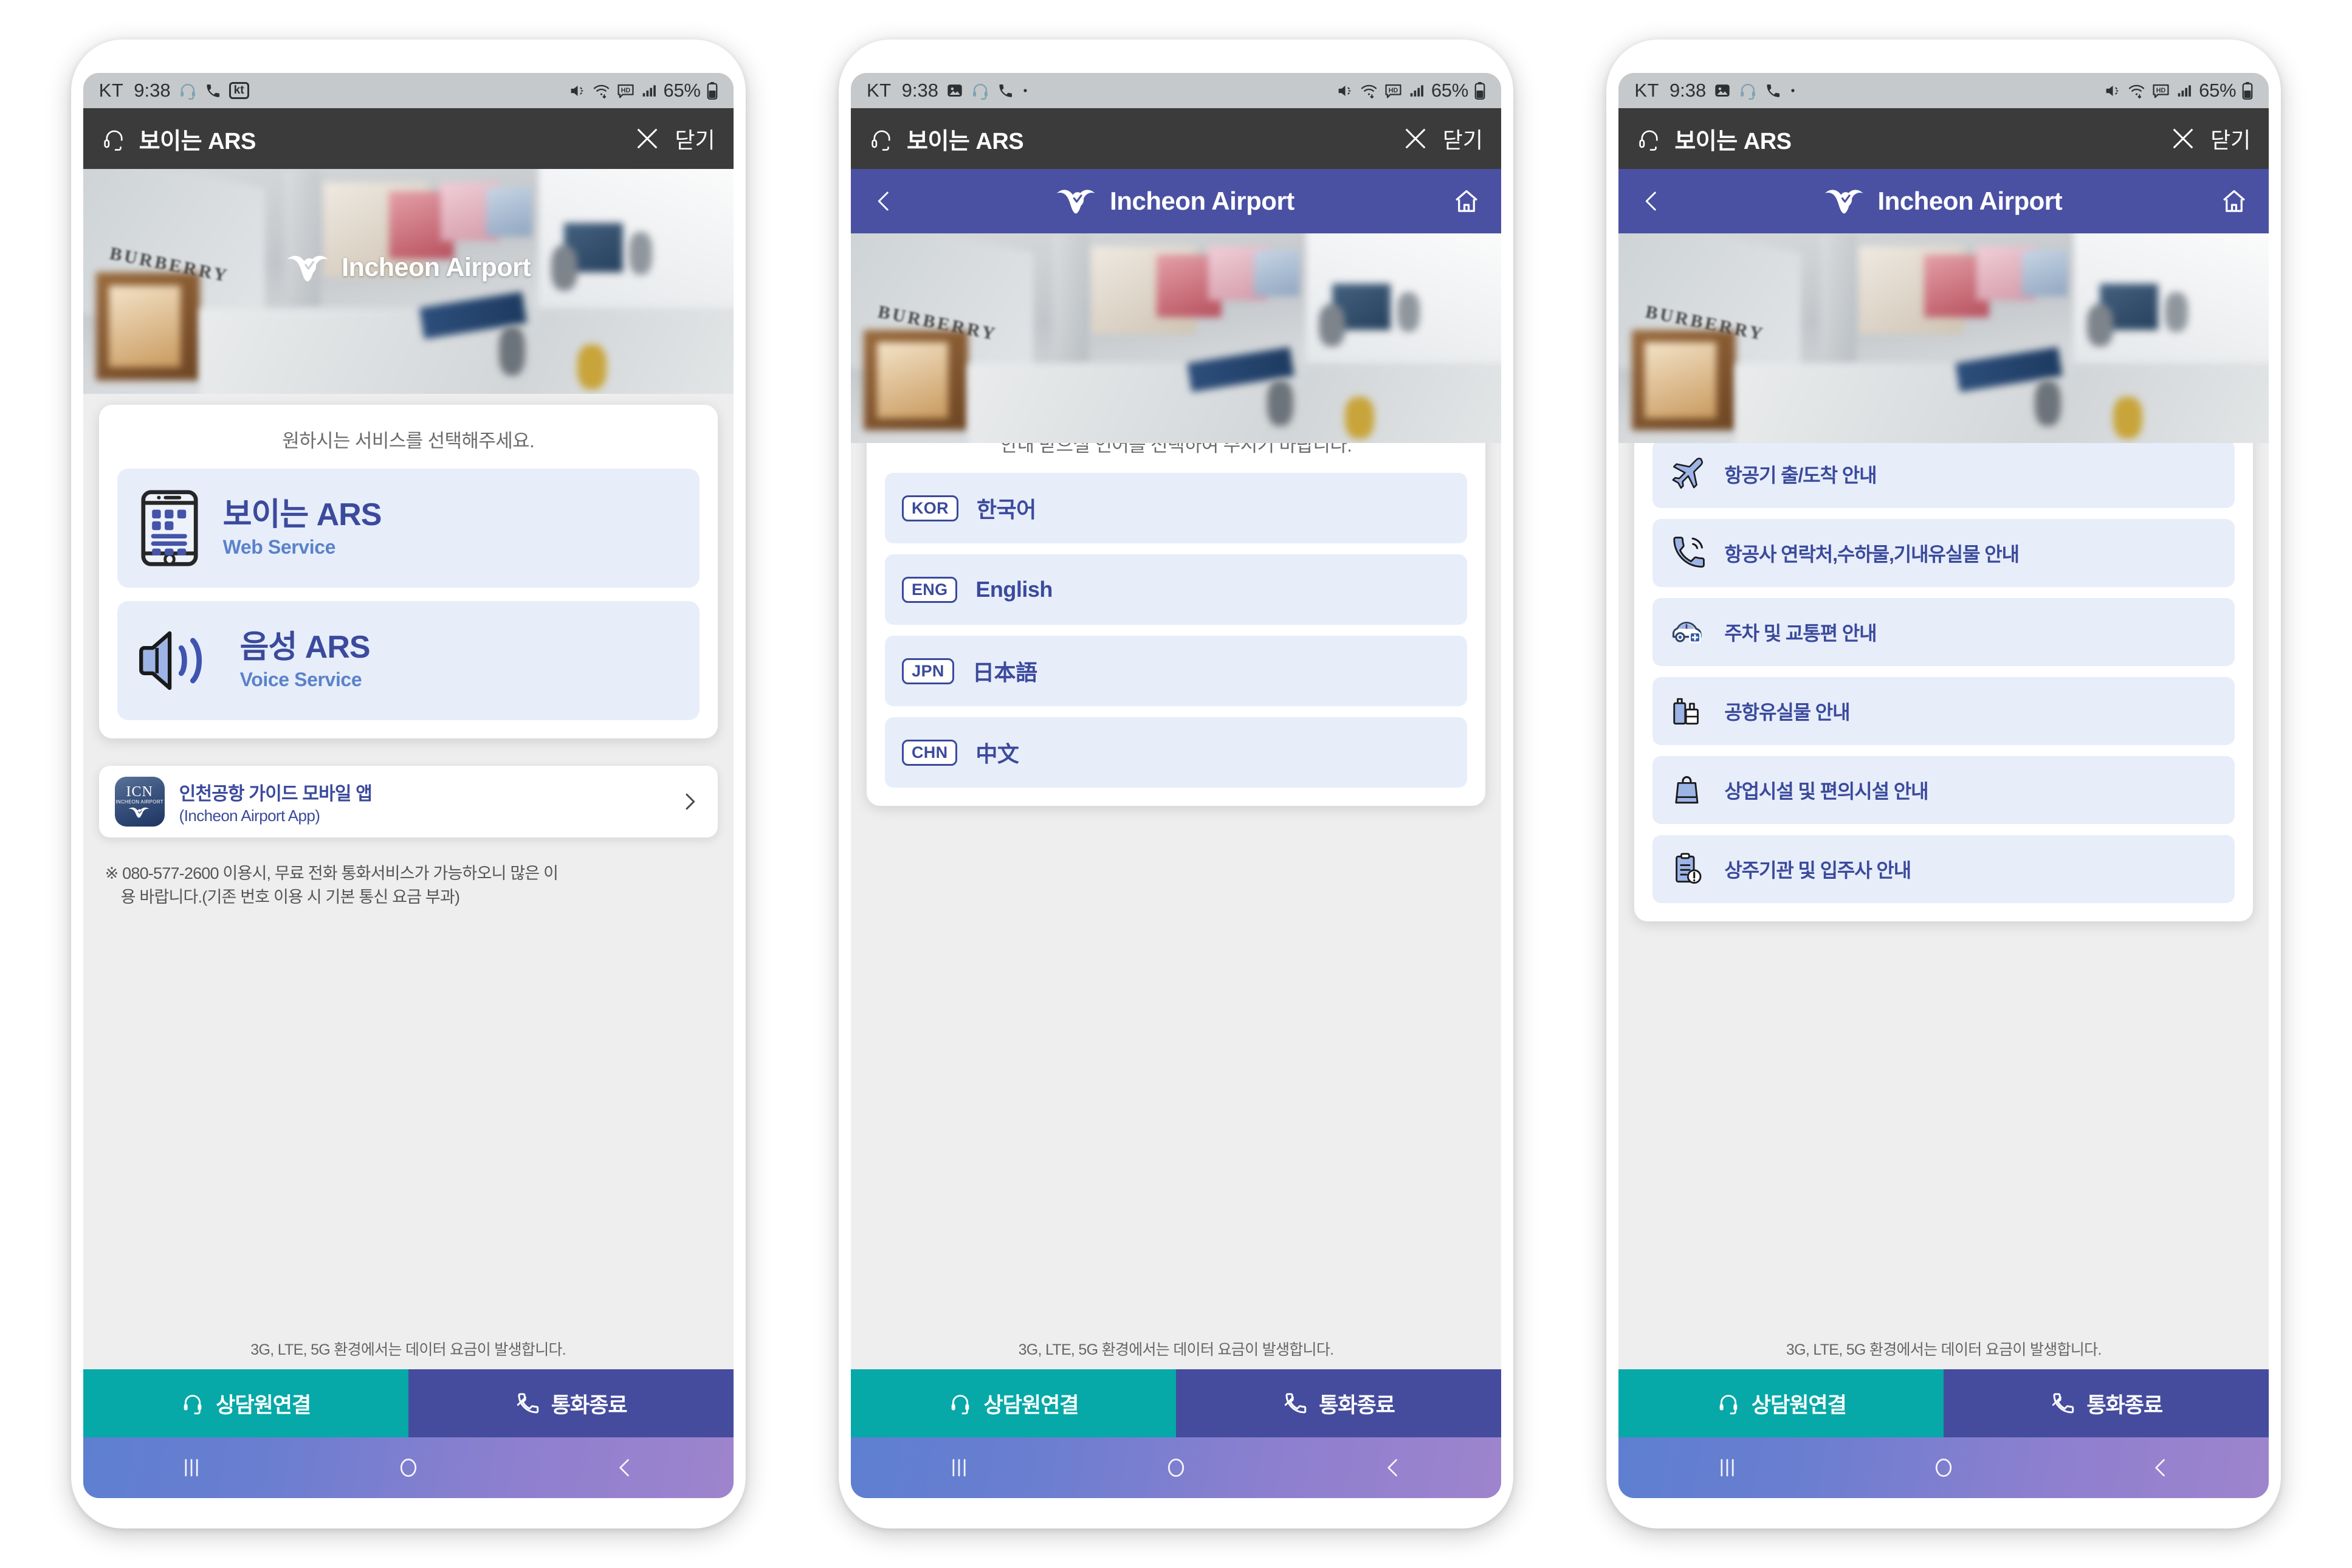 The width and height of the screenshot is (2352, 1568). What do you see at coordinates (1943, 711) in the screenshot?
I see `menu-item-lost-found: 공항유실물 안내` at bounding box center [1943, 711].